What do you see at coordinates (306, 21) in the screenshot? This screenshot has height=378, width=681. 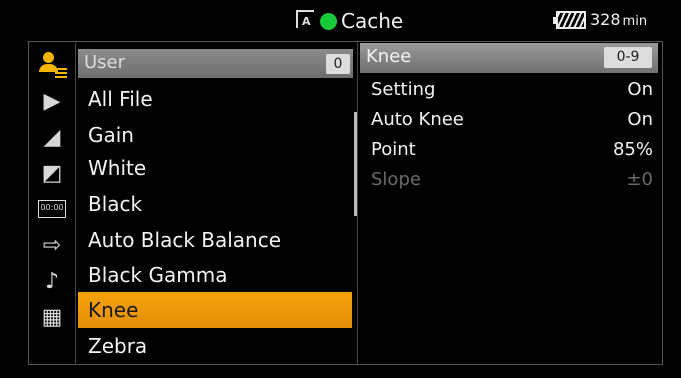 I see `rec-mode-text: A` at bounding box center [306, 21].